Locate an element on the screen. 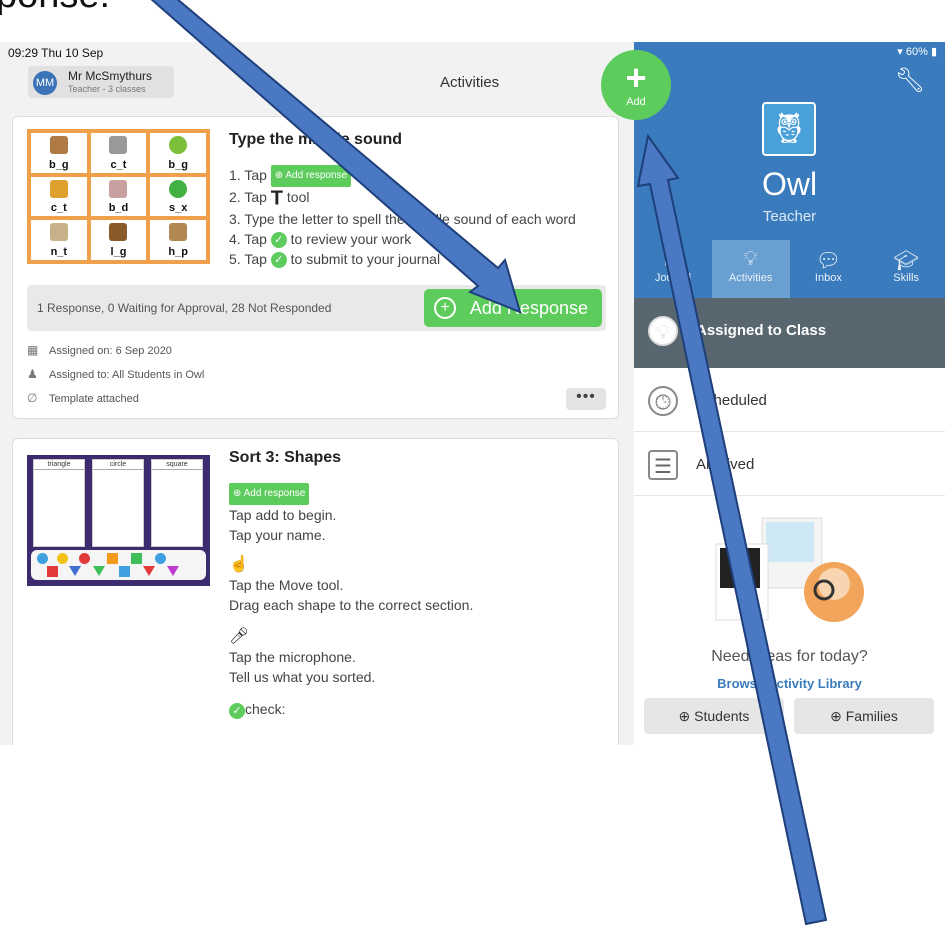 This screenshot has width=945, height=944. class-name: Owl is located at coordinates (789, 184).